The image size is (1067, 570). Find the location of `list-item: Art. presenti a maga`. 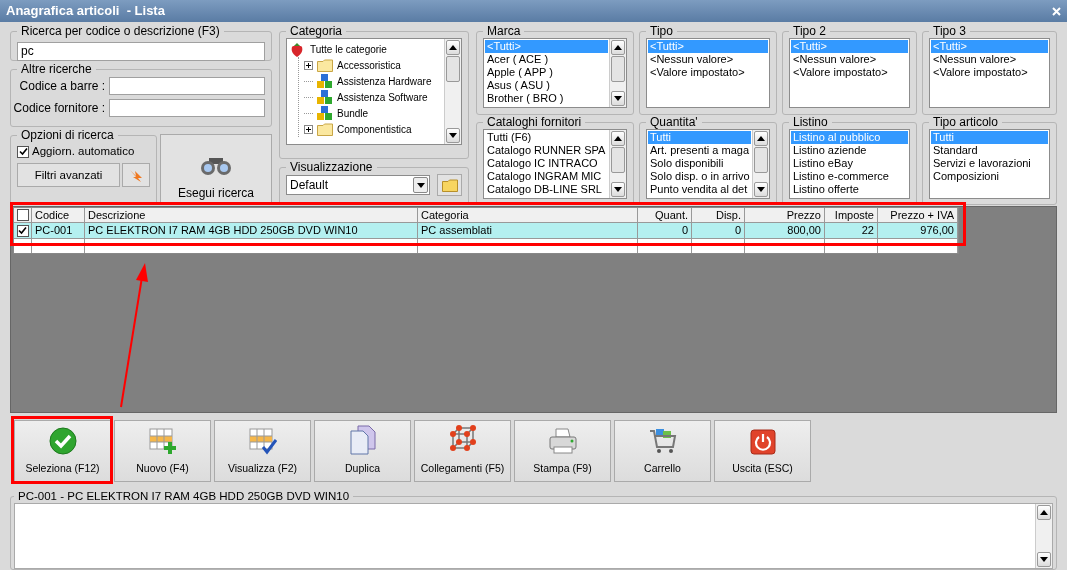

list-item: Art. presenti a maga is located at coordinates (699, 150).